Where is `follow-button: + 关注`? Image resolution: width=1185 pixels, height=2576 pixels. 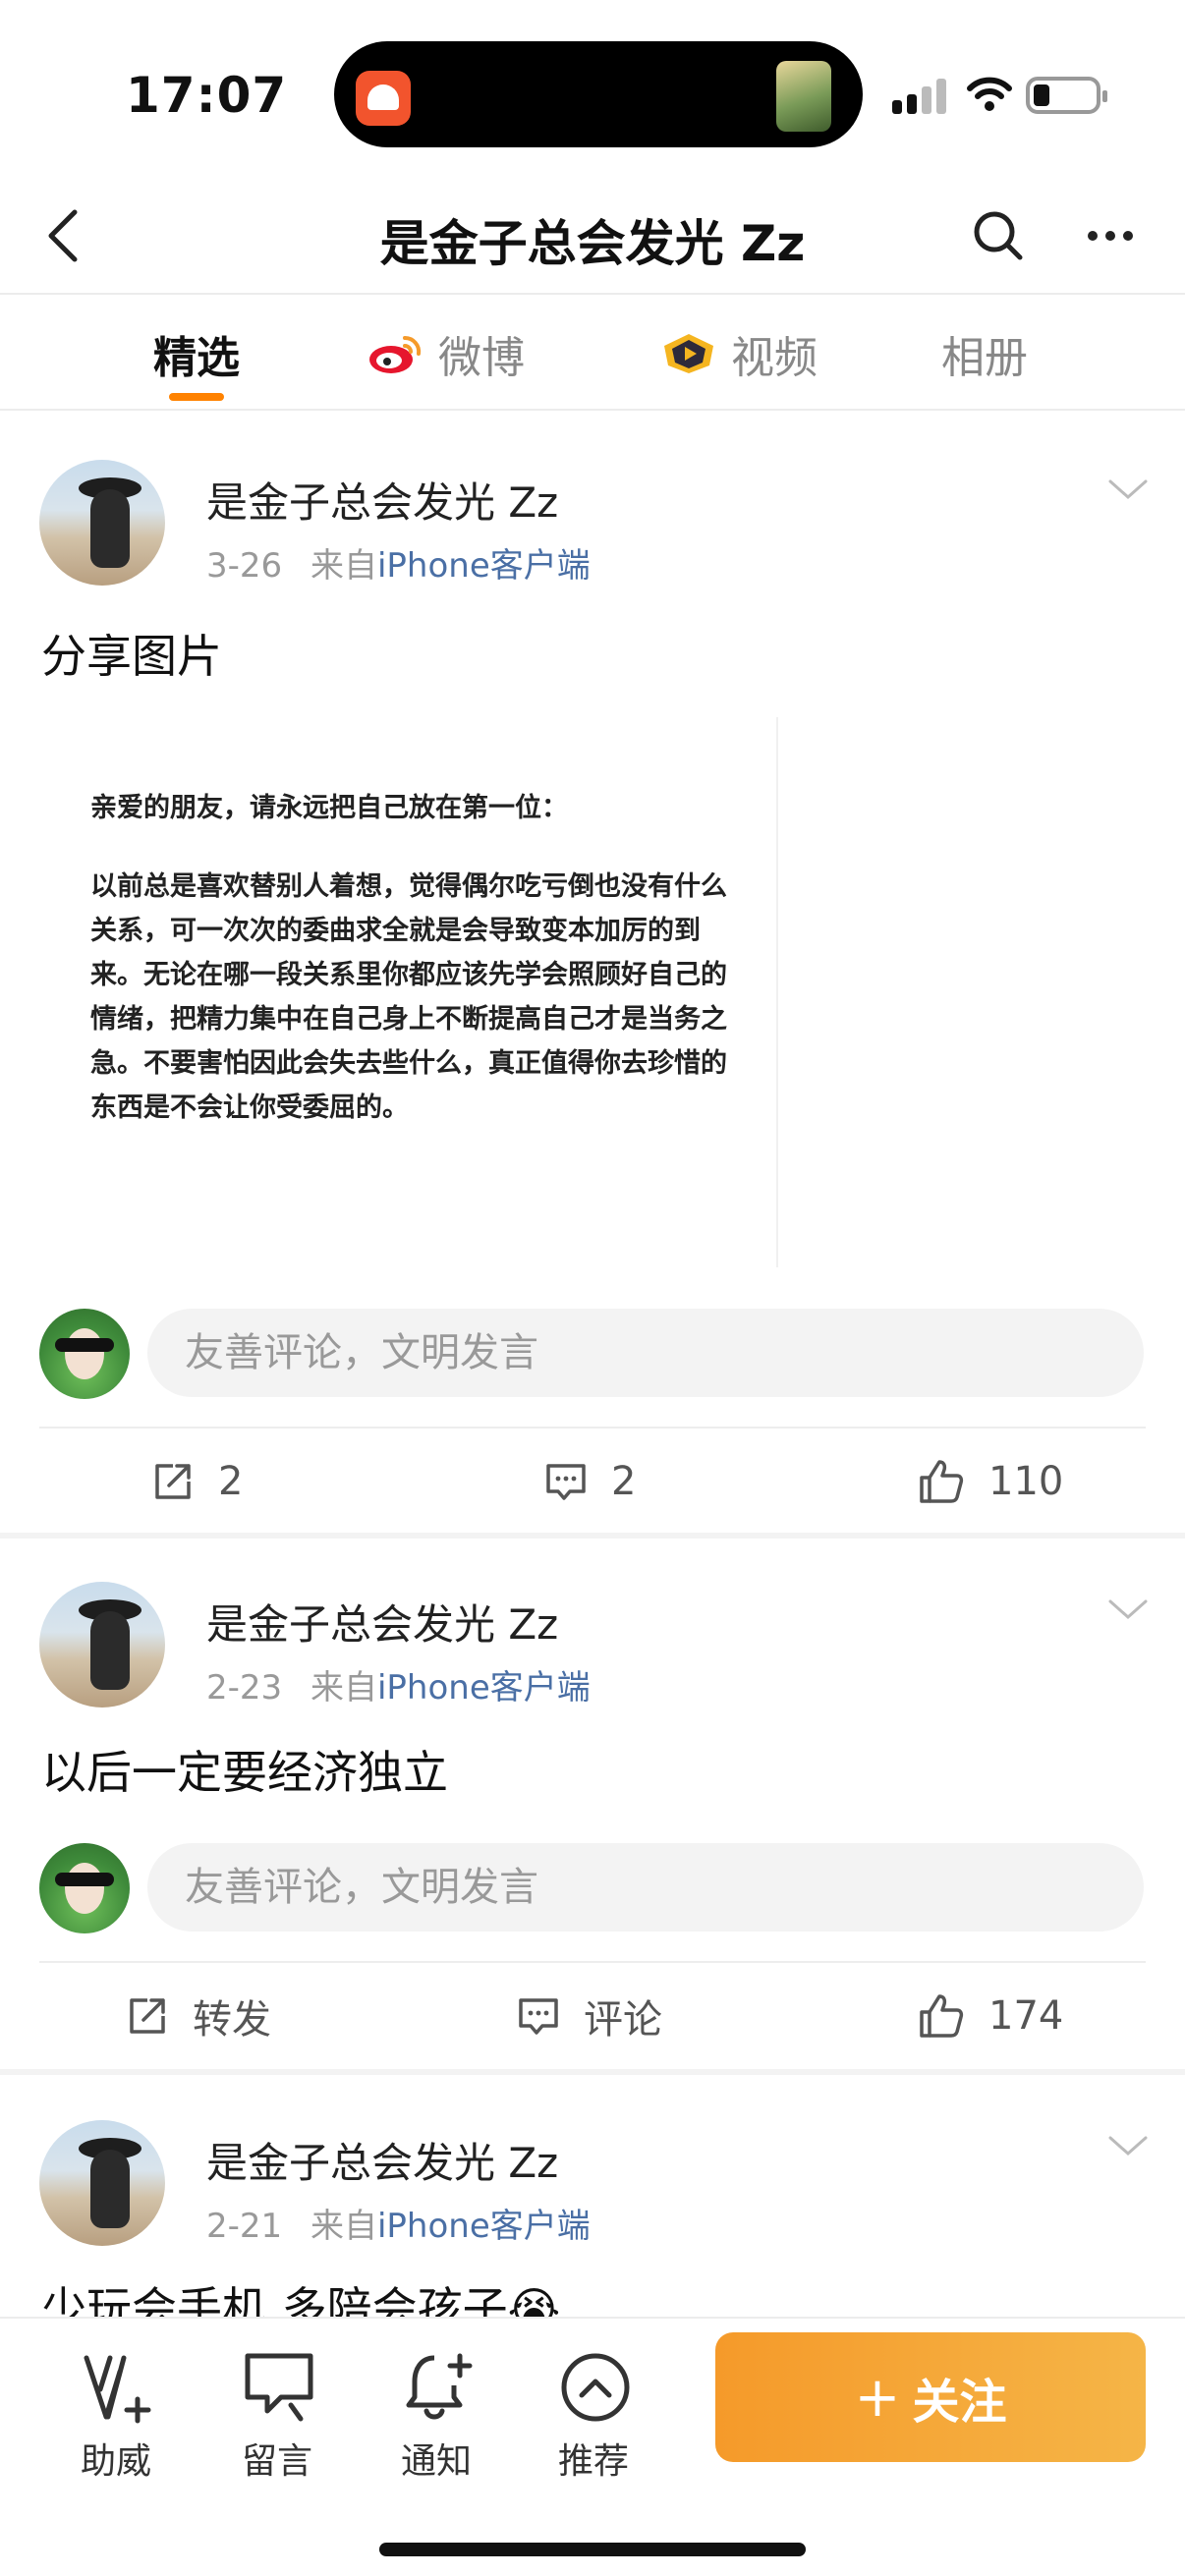
follow-button: + 关注 is located at coordinates (931, 2397).